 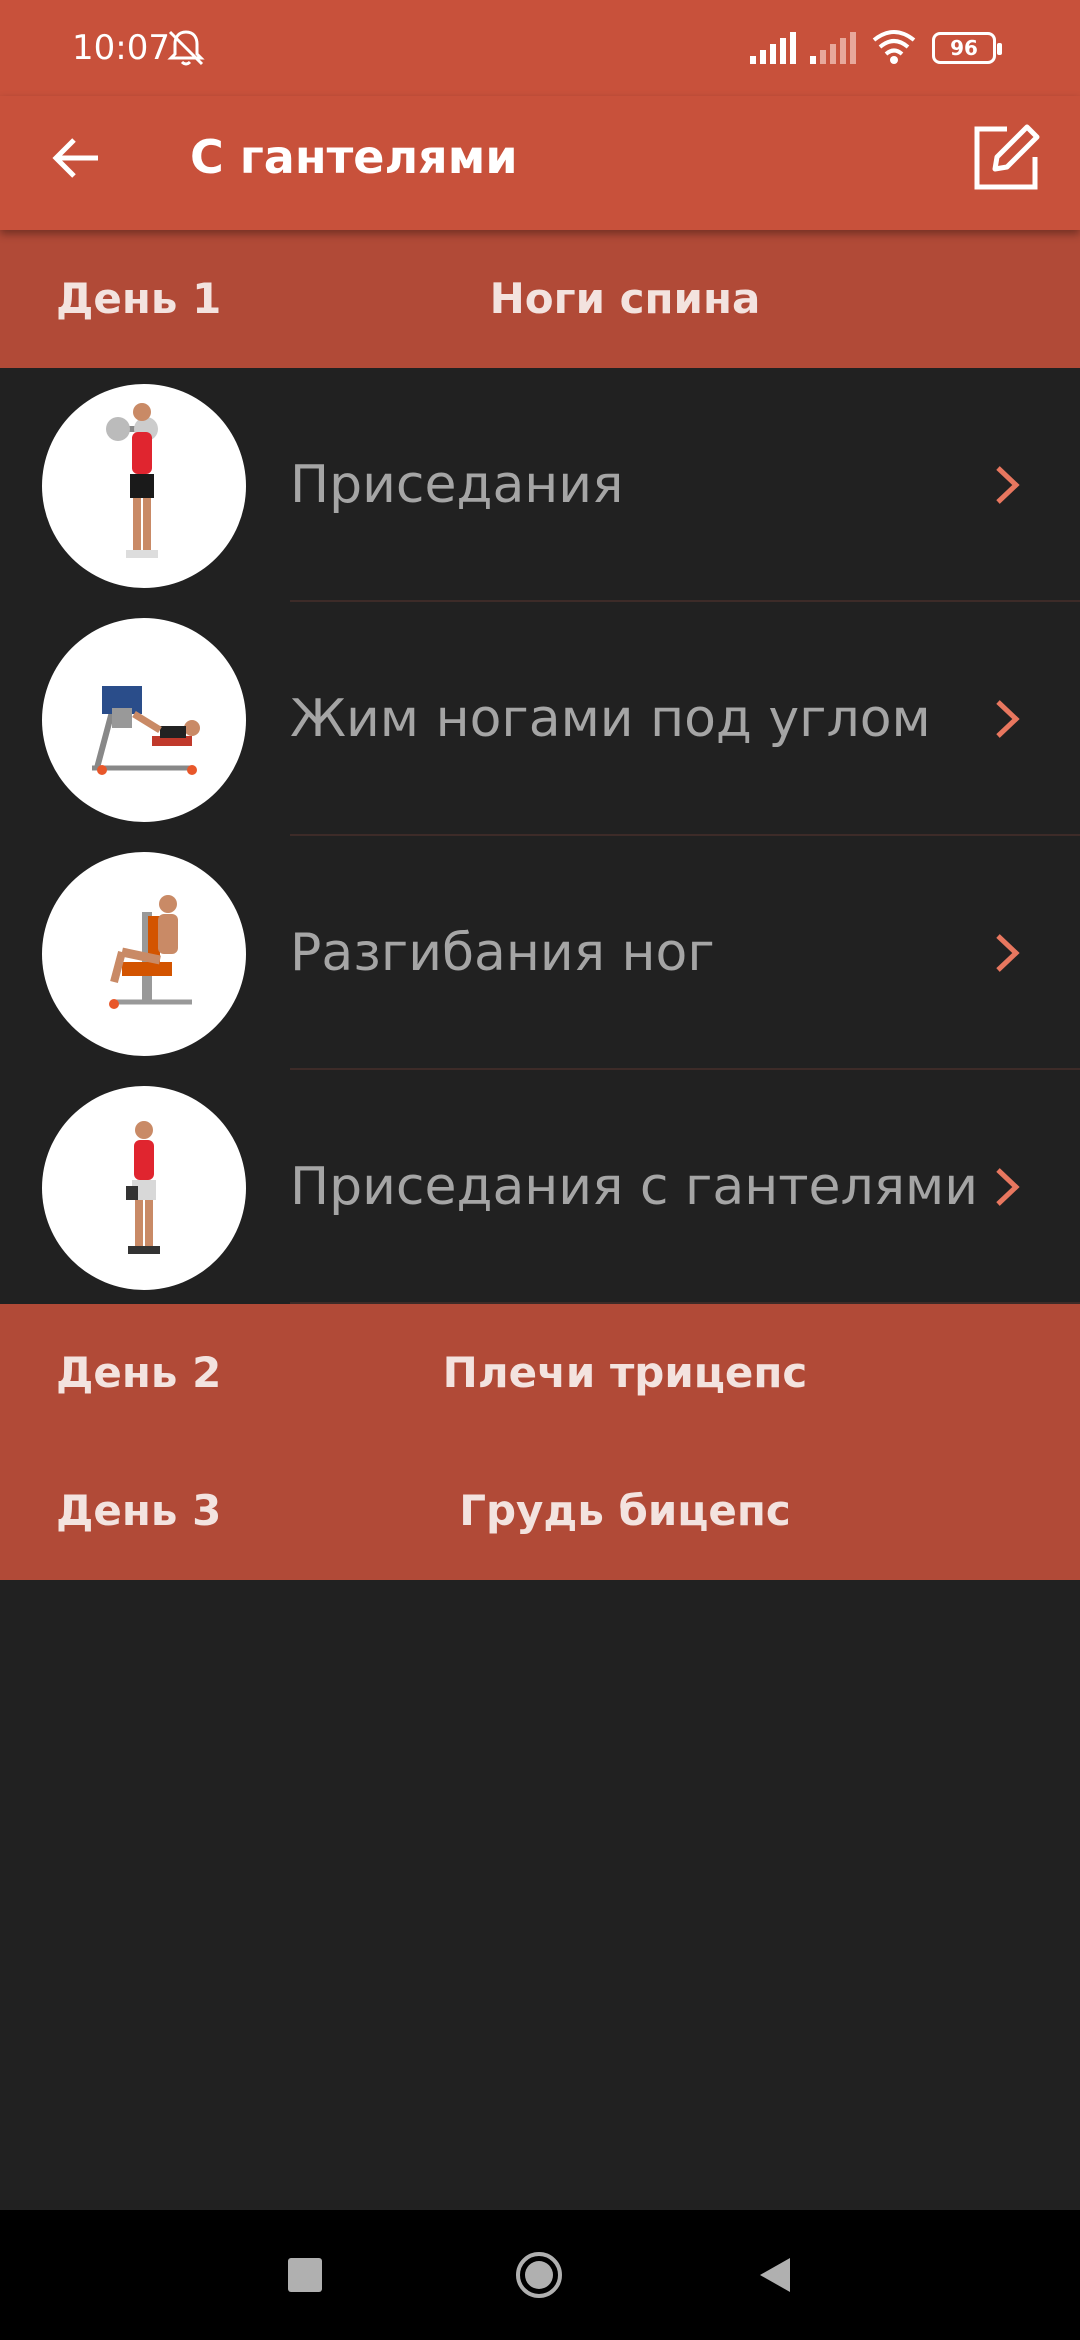 I want to click on edit-button, so click(x=1006, y=158).